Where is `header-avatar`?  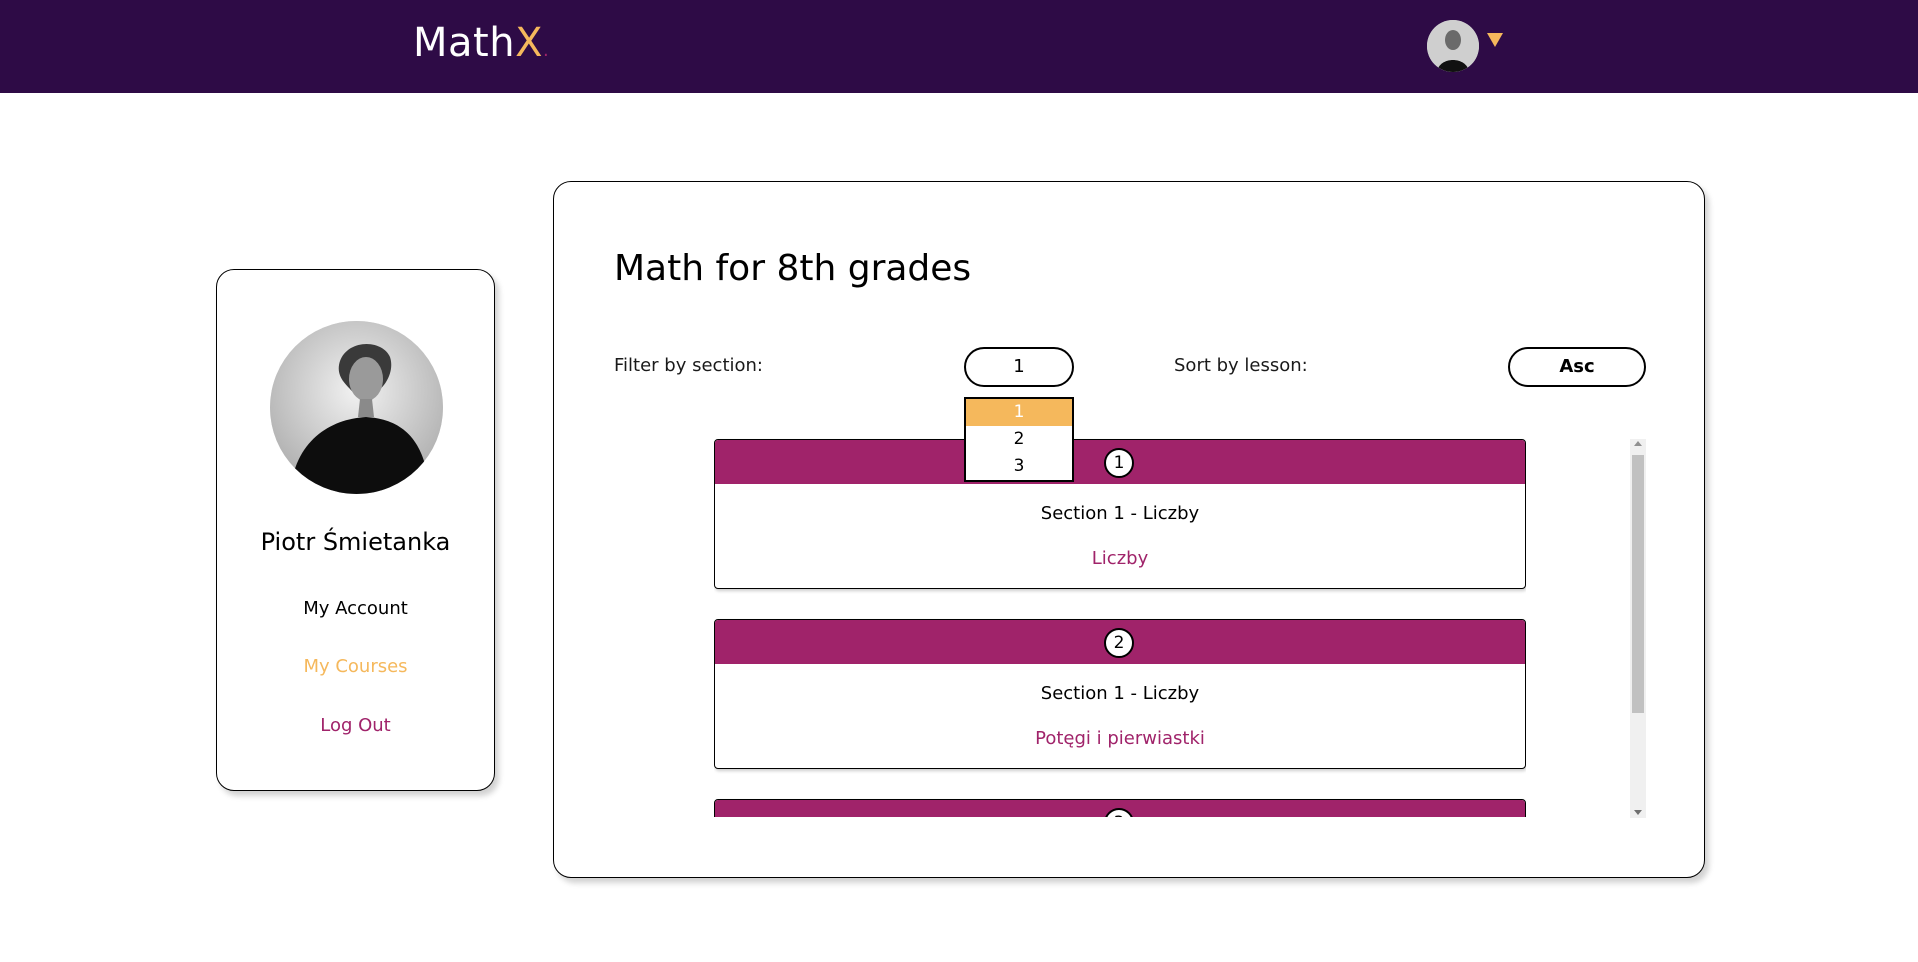
header-avatar is located at coordinates (1453, 46).